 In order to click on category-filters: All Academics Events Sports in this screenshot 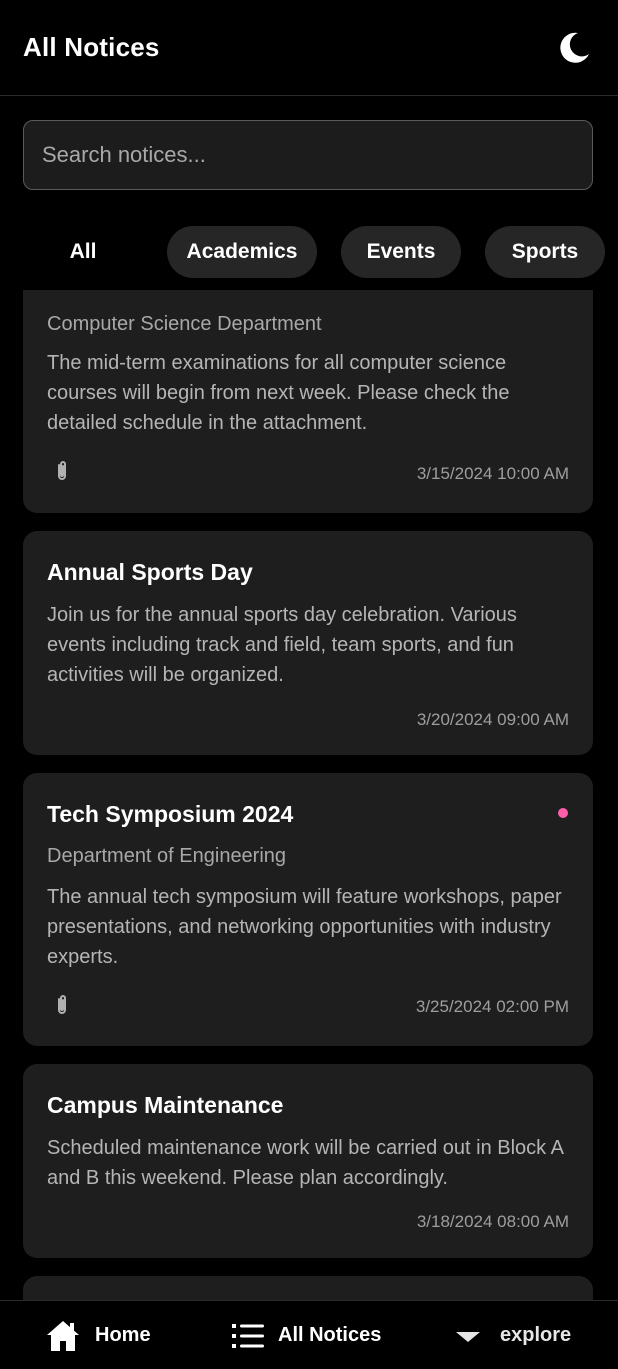, I will do `click(320, 252)`.